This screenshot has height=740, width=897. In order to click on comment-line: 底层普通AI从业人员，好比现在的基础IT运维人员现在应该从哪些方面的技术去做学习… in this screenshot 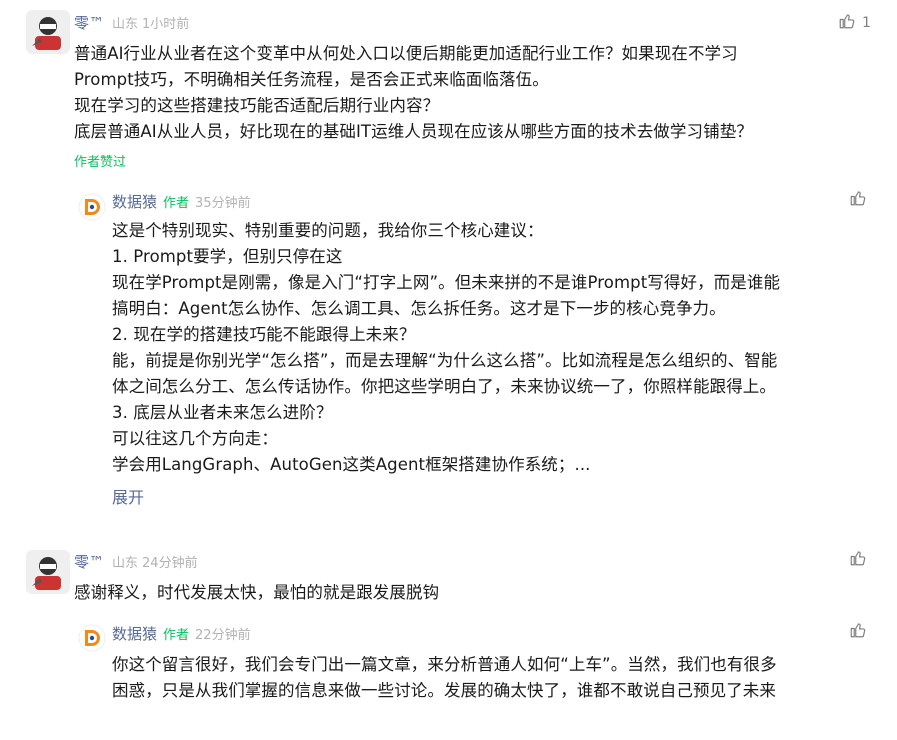, I will do `click(413, 131)`.